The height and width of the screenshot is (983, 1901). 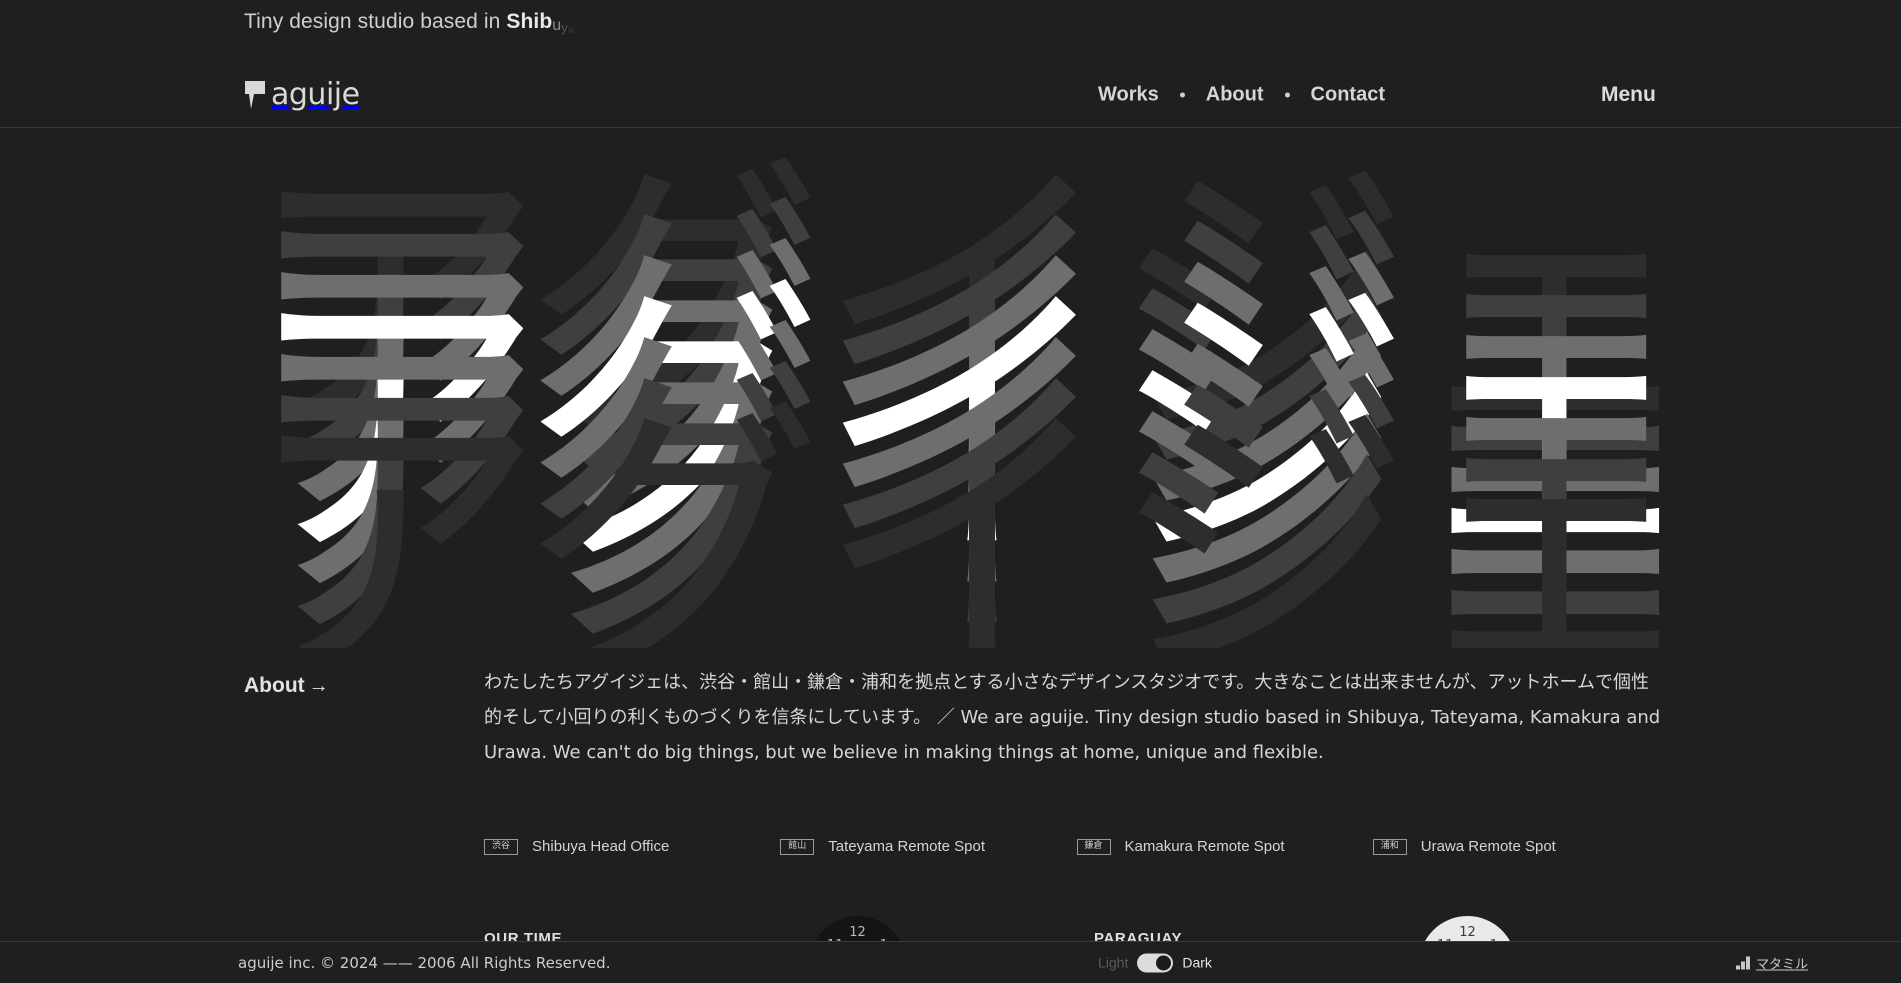 What do you see at coordinates (501, 846) in the screenshot?
I see `location-badge: 渋谷` at bounding box center [501, 846].